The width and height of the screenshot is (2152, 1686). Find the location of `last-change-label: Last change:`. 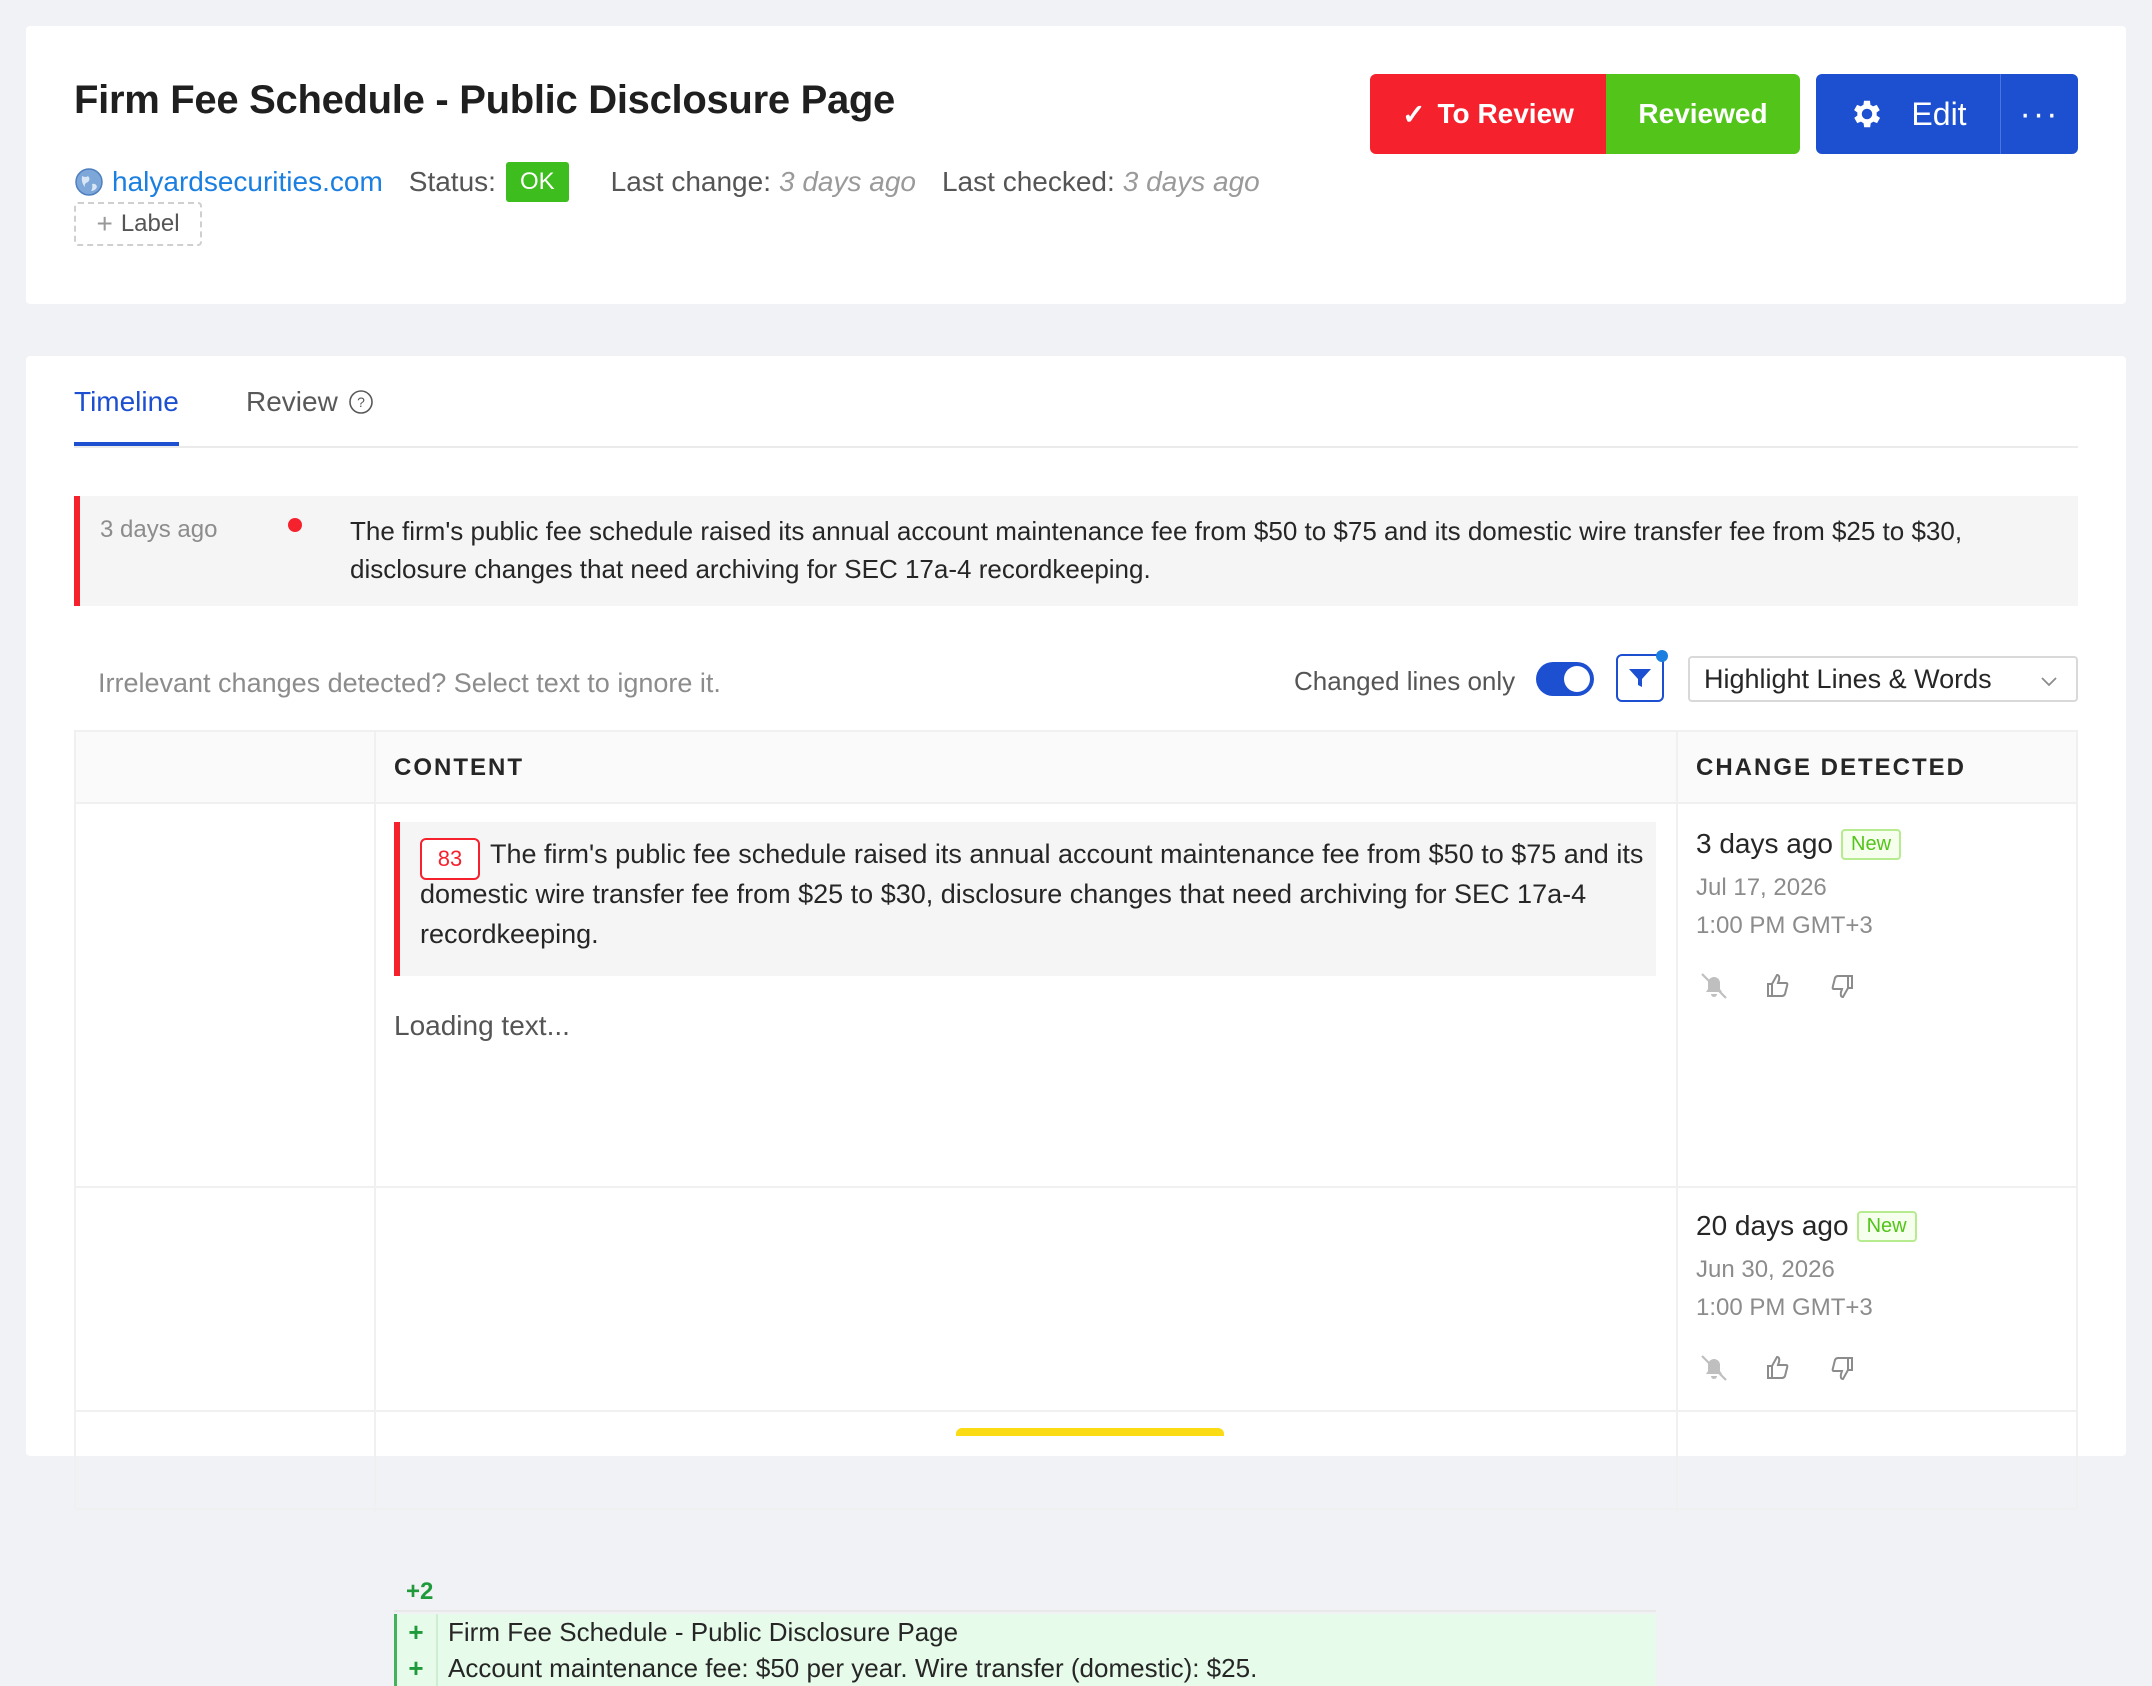

last-change-label: Last change: is located at coordinates (690, 181).